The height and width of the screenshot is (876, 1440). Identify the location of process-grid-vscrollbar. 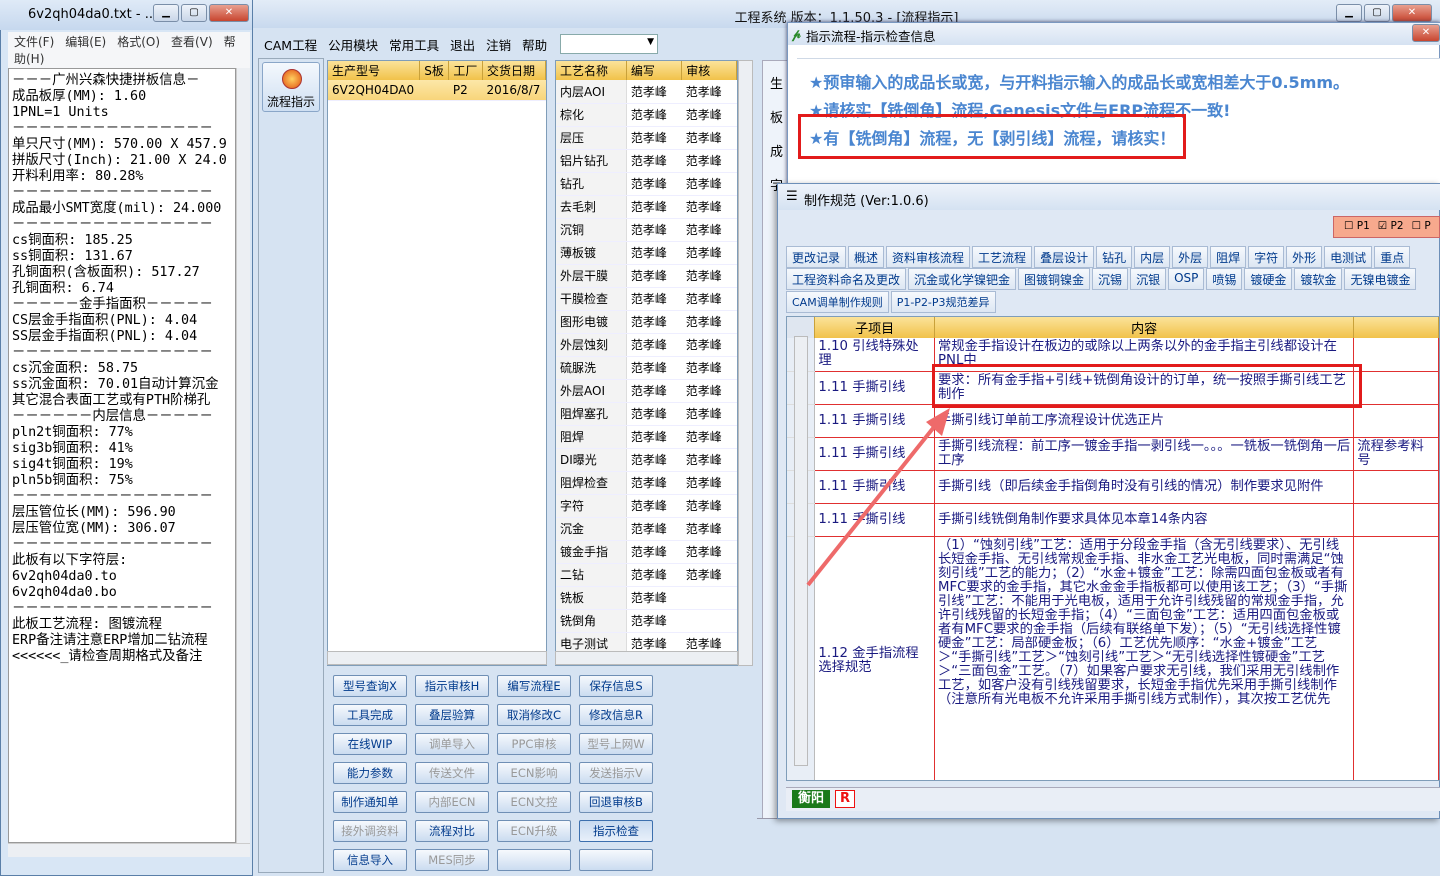
(745, 363).